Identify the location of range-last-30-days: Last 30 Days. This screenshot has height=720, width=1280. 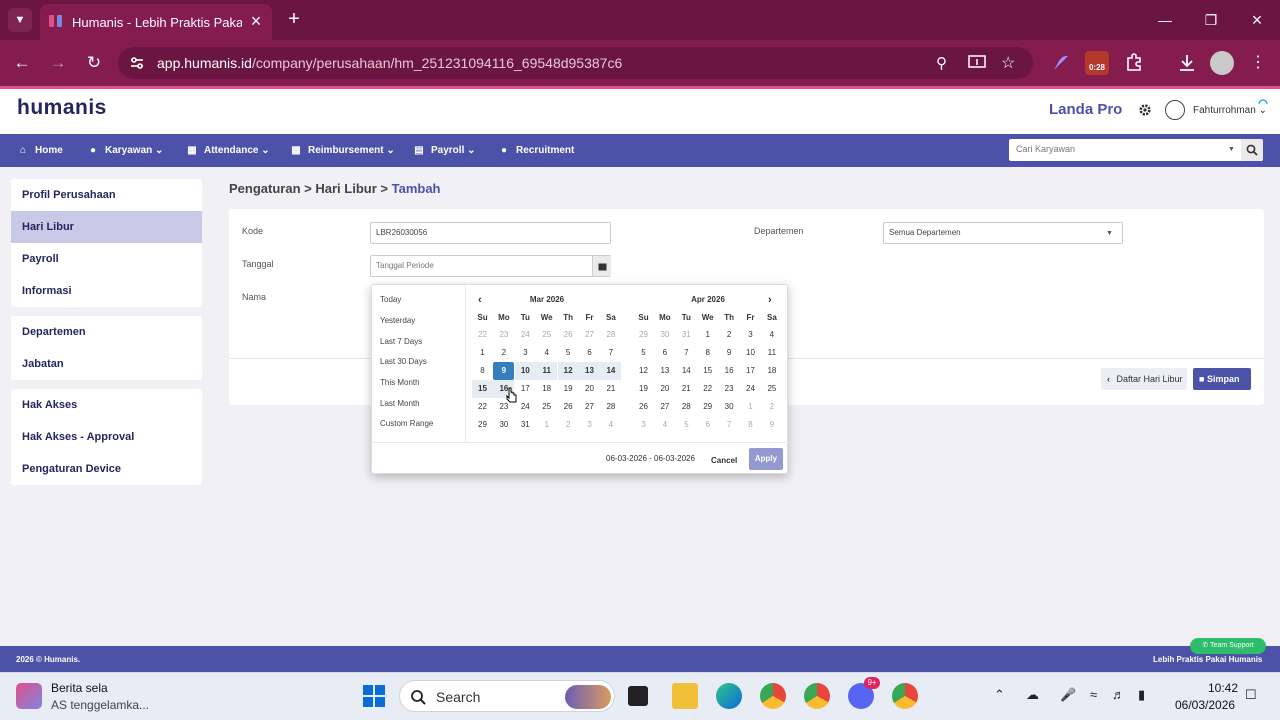
(403, 361).